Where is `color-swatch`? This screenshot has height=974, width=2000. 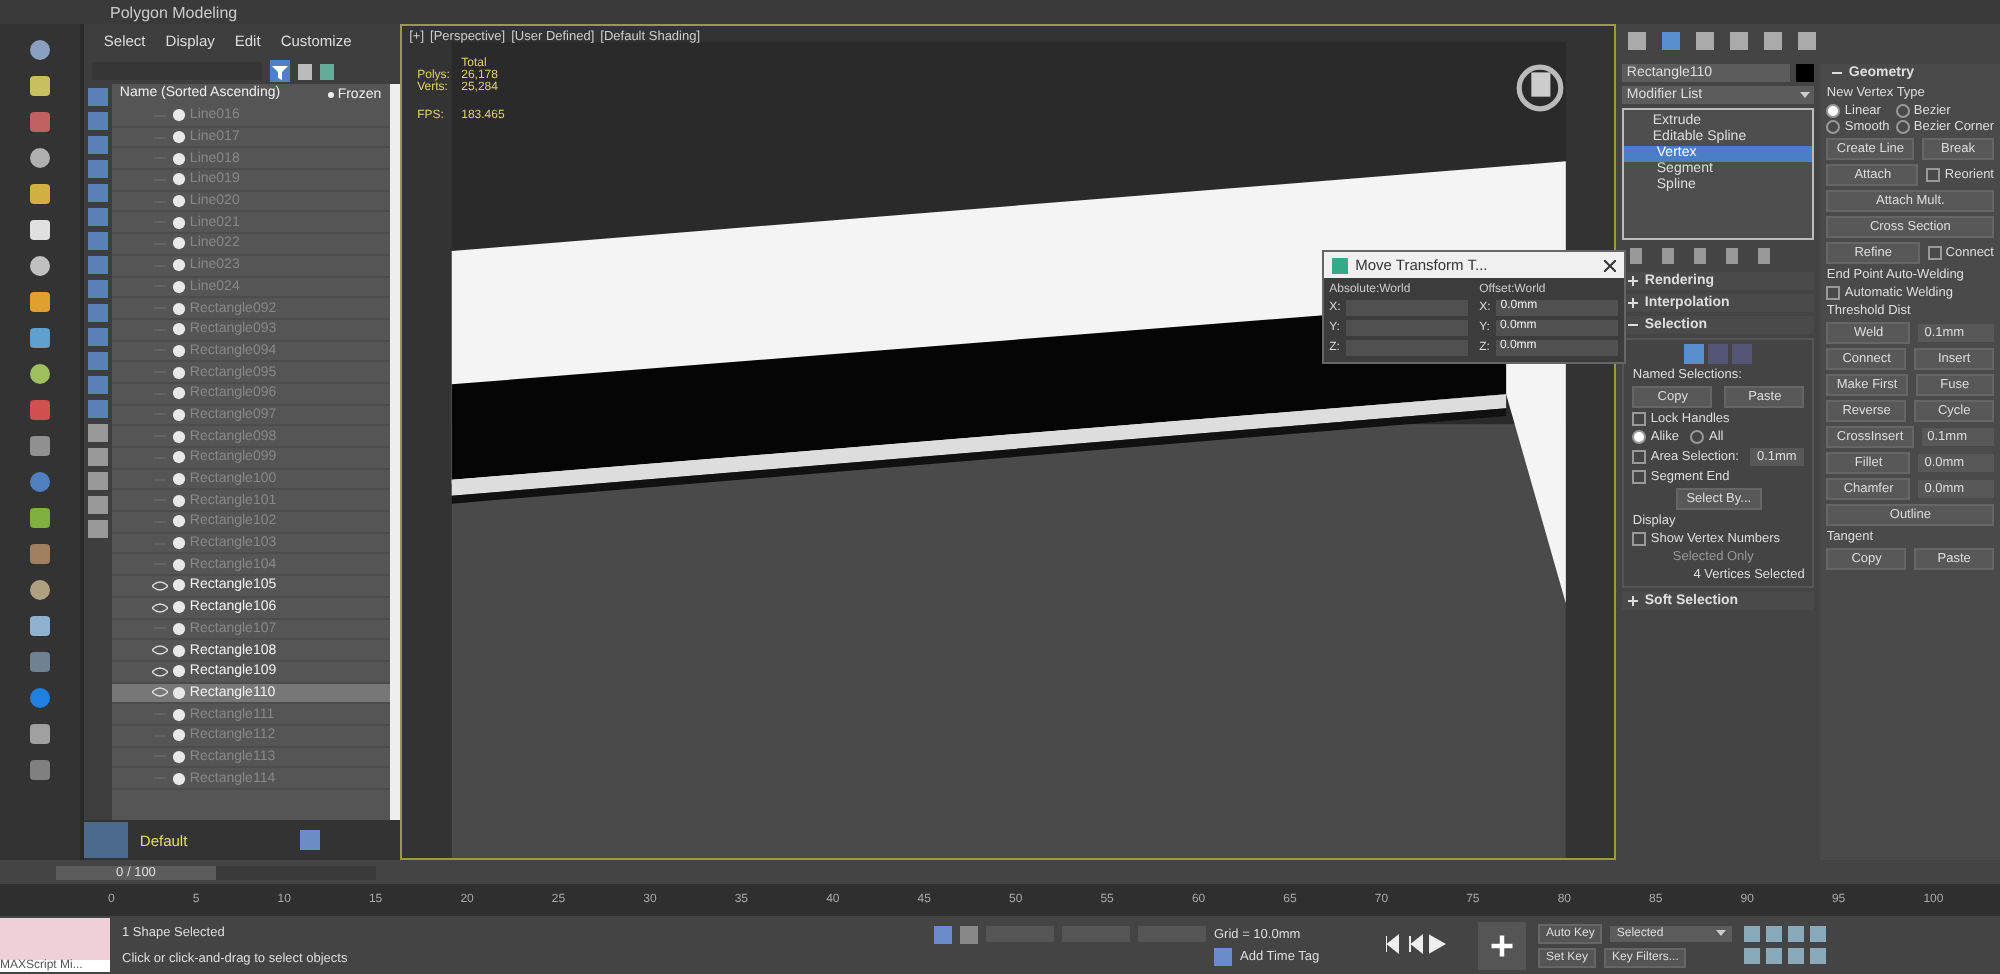 color-swatch is located at coordinates (1805, 73).